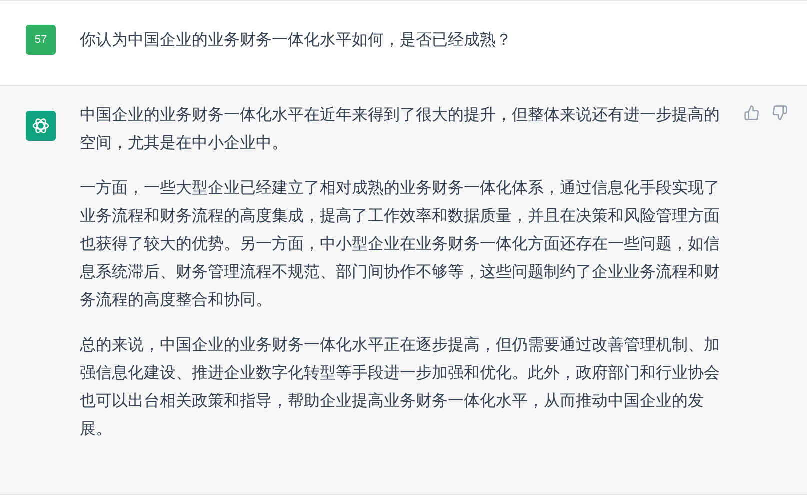 The height and width of the screenshot is (495, 807). Describe the element at coordinates (780, 113) in the screenshot. I see `thumbs-down-icon` at that location.